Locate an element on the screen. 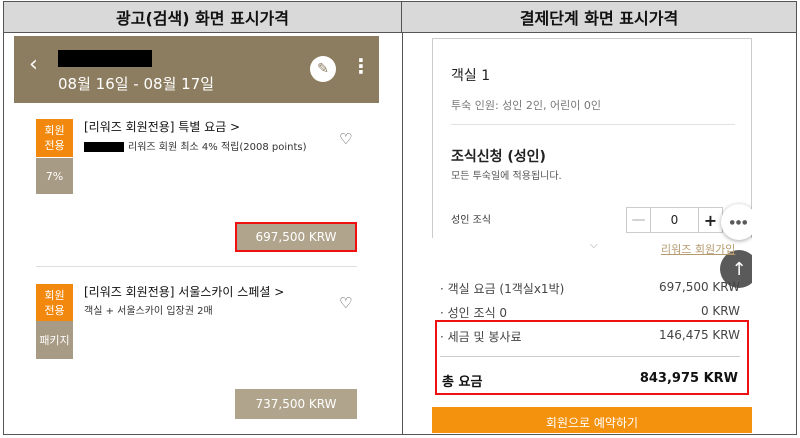 This screenshot has width=800, height=438. left-column-header: 광고(검색) 화면 표시가격 is located at coordinates (203, 17).